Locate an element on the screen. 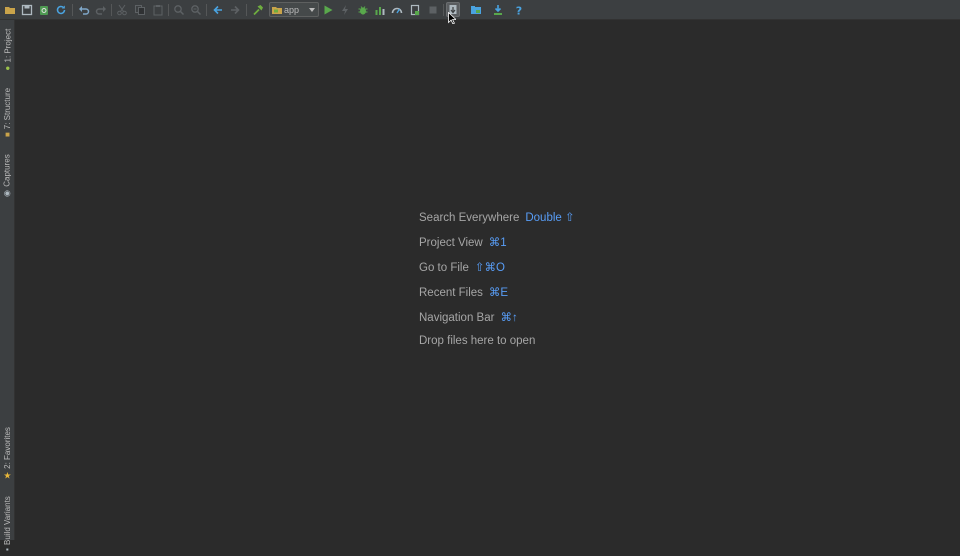 Image resolution: width=960 pixels, height=556 pixels. mouse-cursor-icon is located at coordinates (452, 18).